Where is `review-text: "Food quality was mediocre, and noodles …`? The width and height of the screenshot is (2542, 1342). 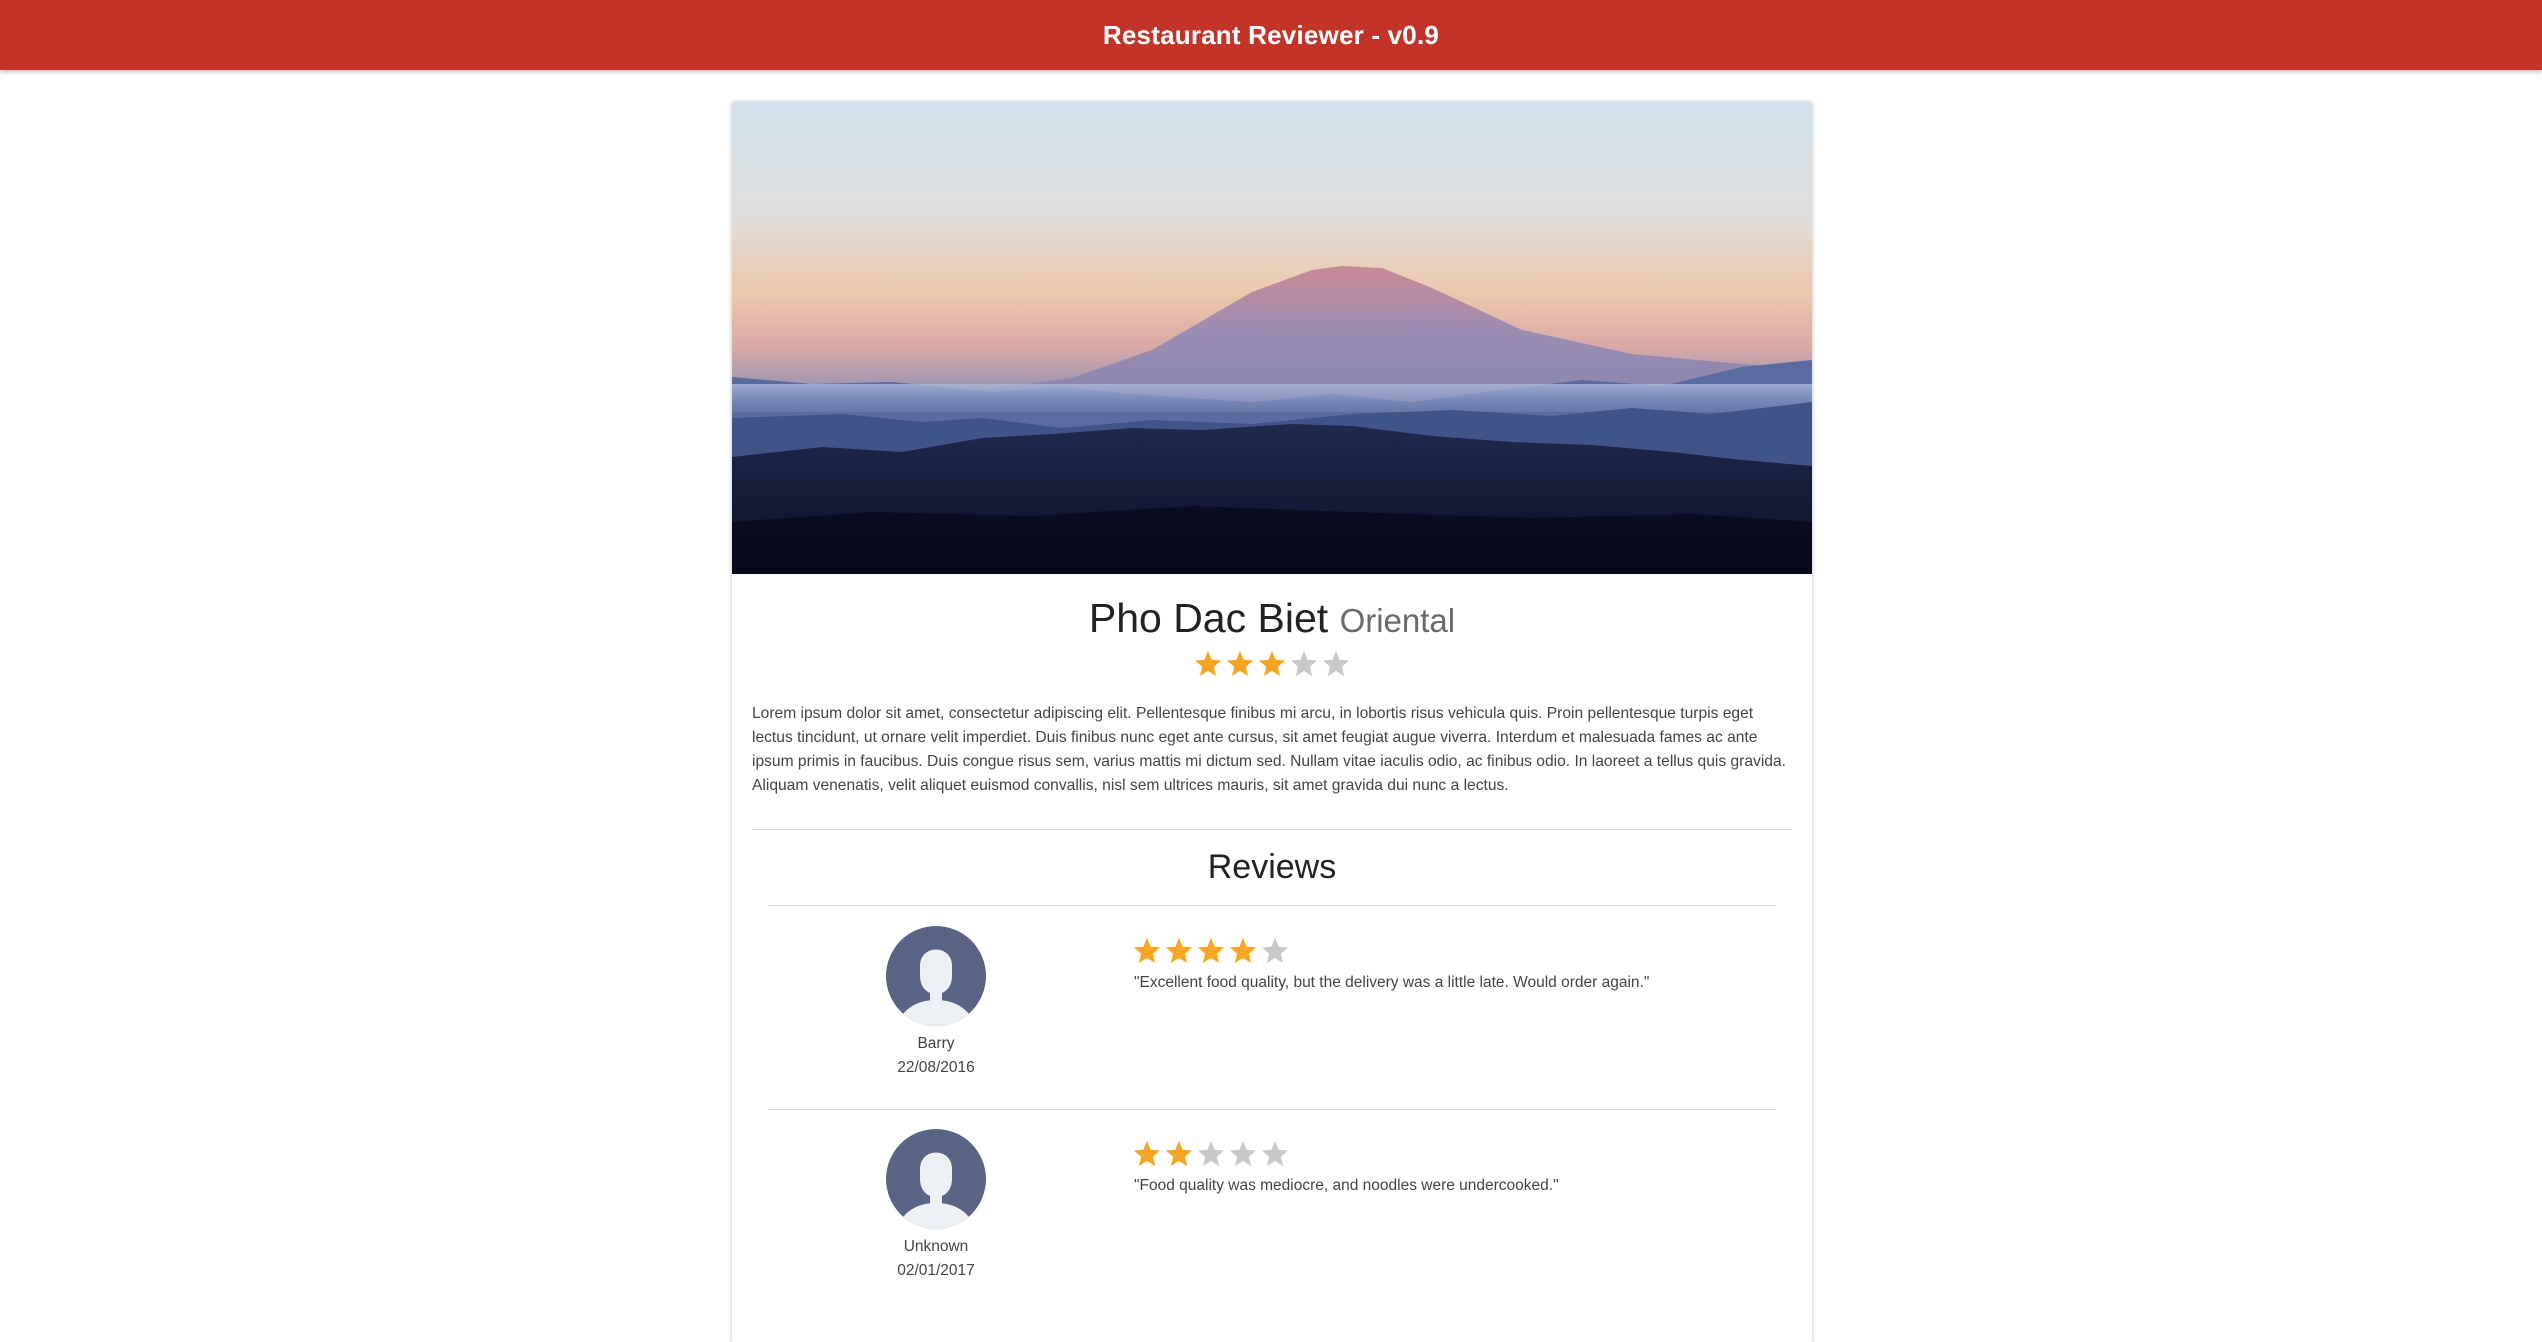 review-text: "Food quality was mediocre, and noodles … is located at coordinates (1346, 1185).